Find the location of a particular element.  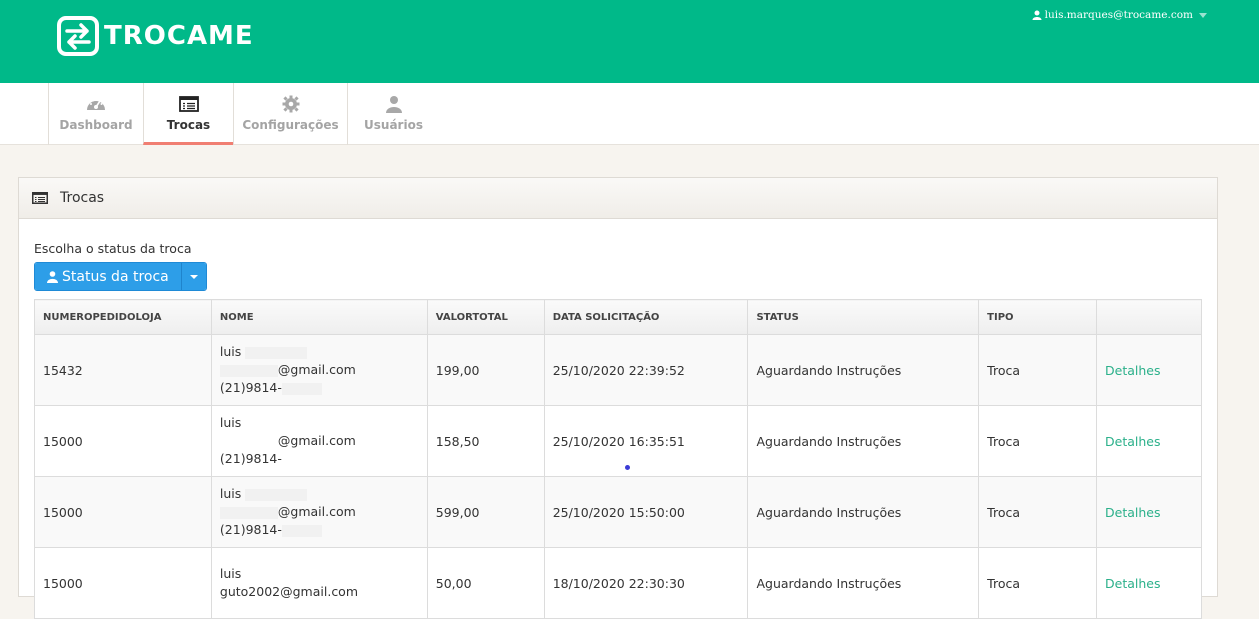

gear-icon is located at coordinates (290, 104).